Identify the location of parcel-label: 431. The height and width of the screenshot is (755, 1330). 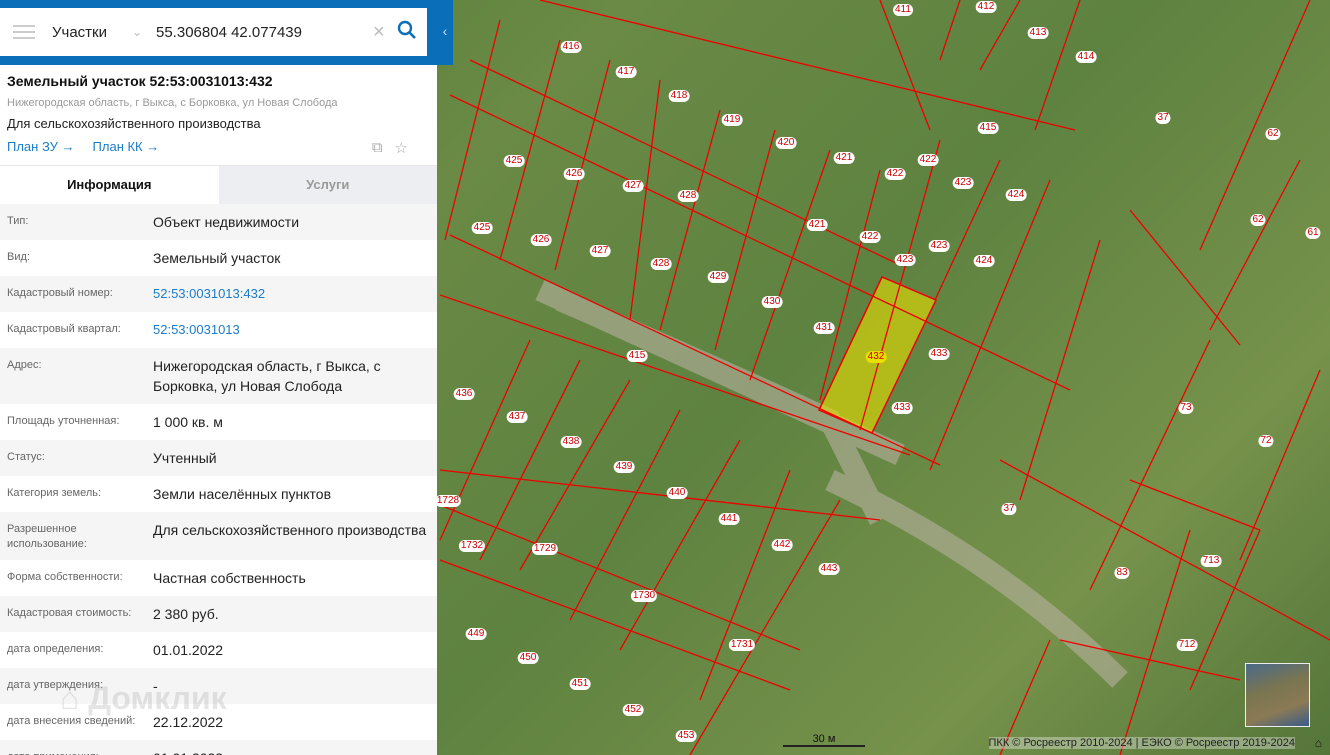
(824, 328).